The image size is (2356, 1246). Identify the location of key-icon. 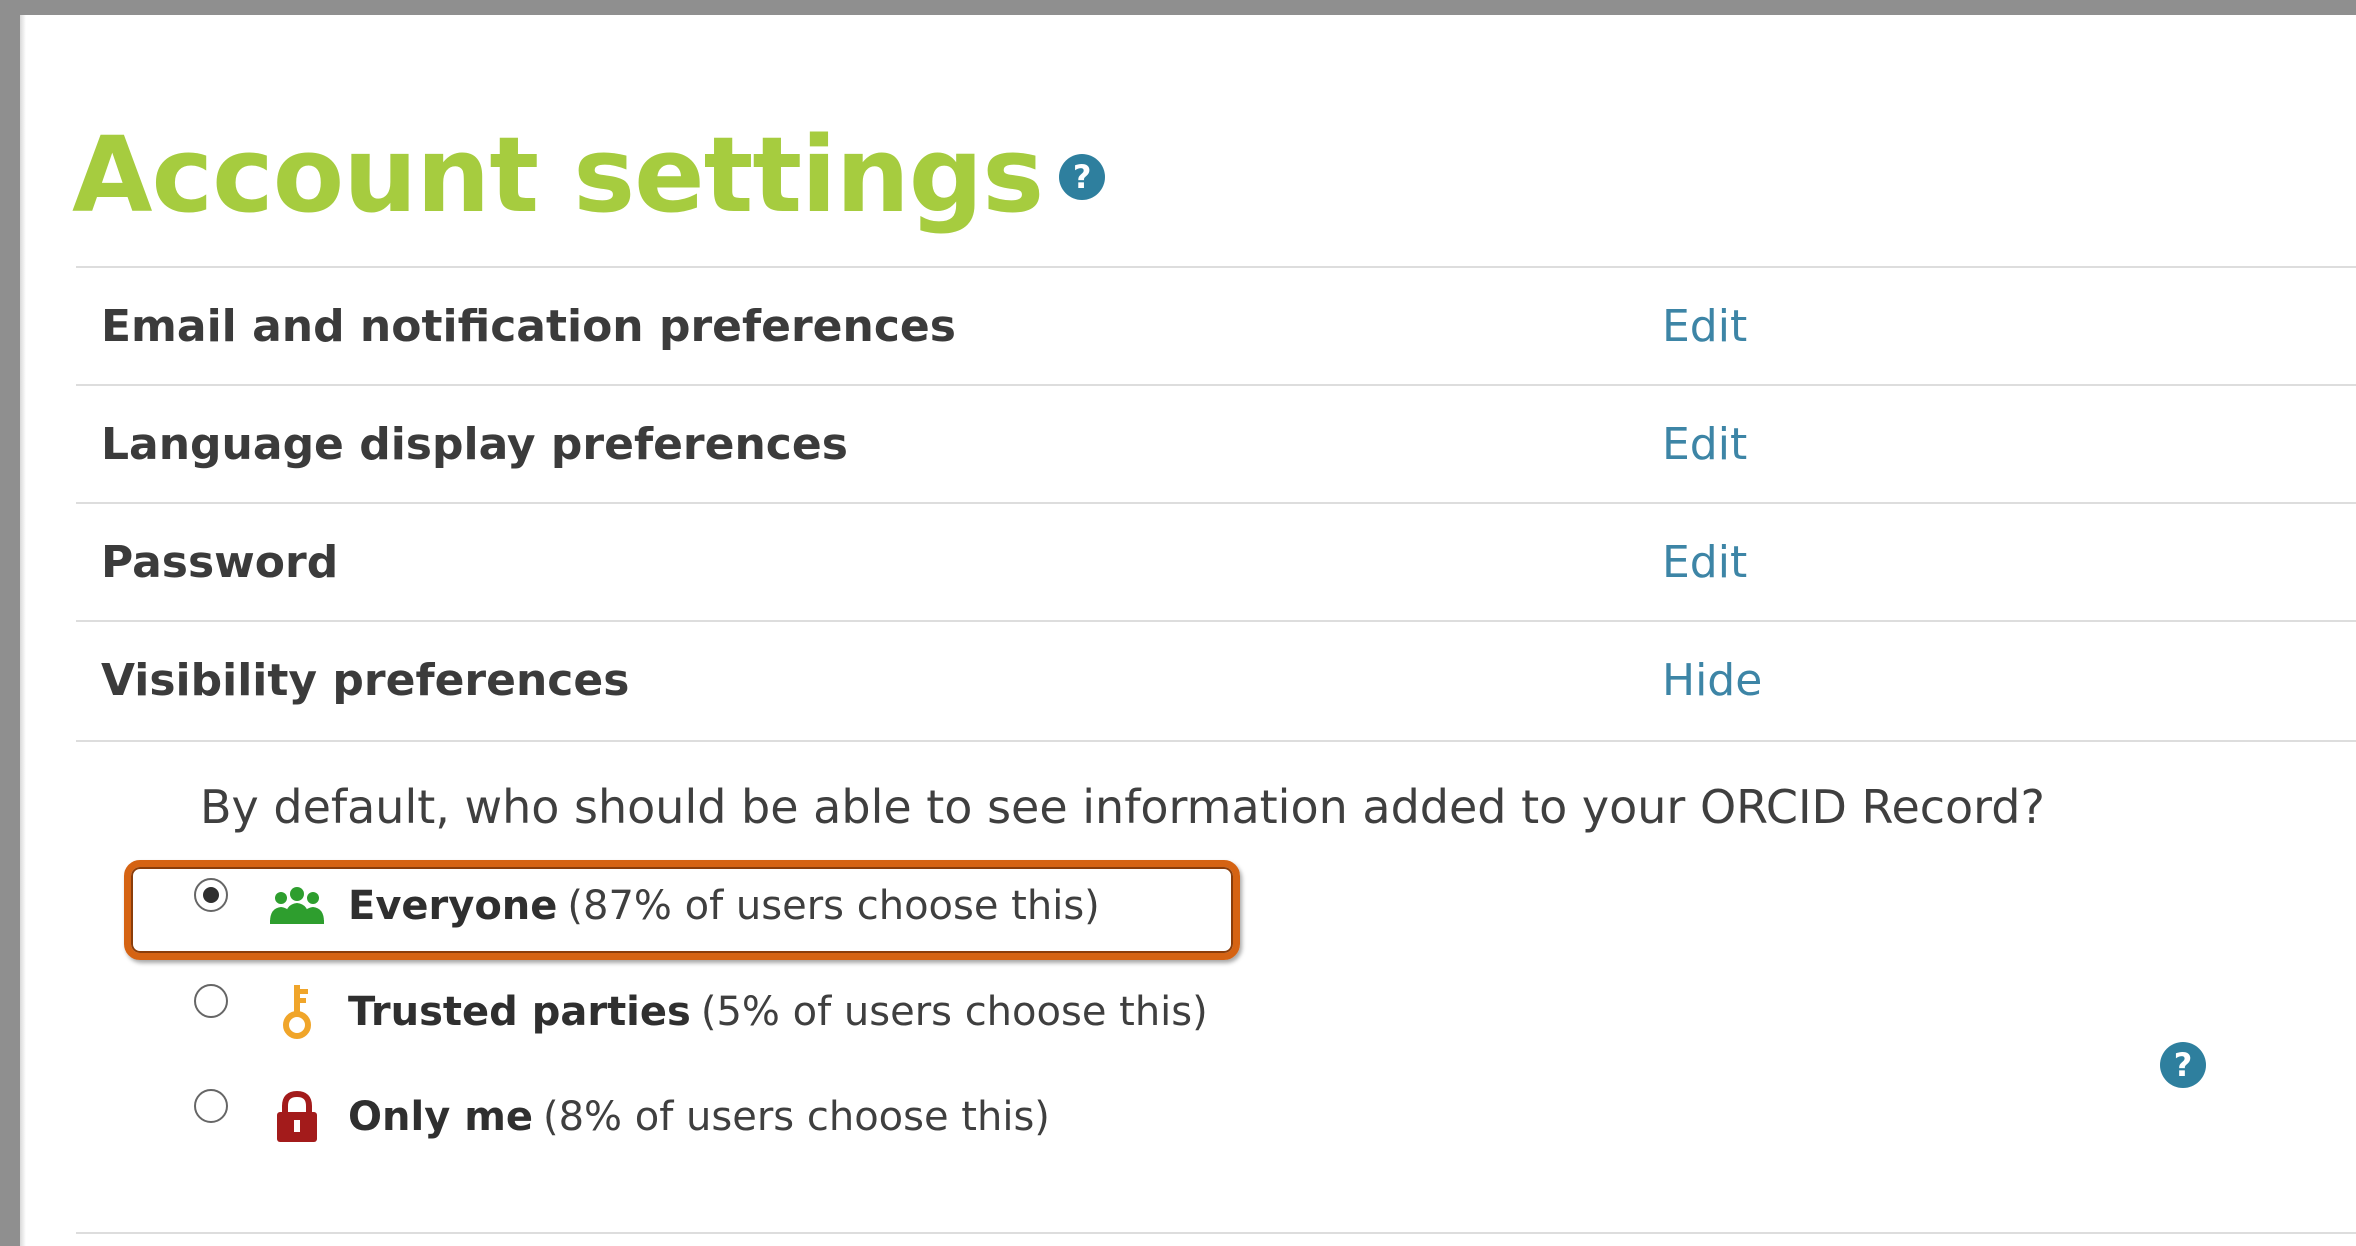
(297, 1012).